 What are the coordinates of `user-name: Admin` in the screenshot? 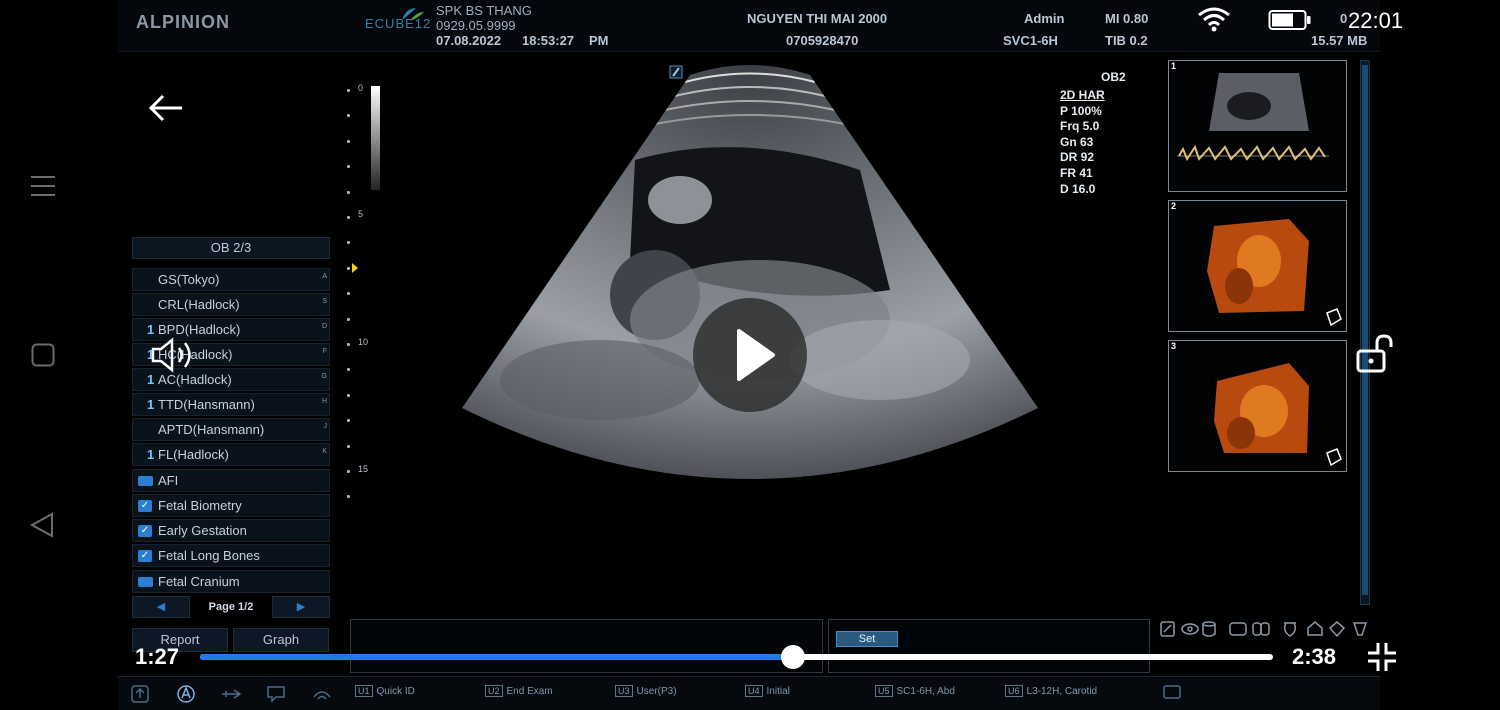 It's located at (1044, 18).